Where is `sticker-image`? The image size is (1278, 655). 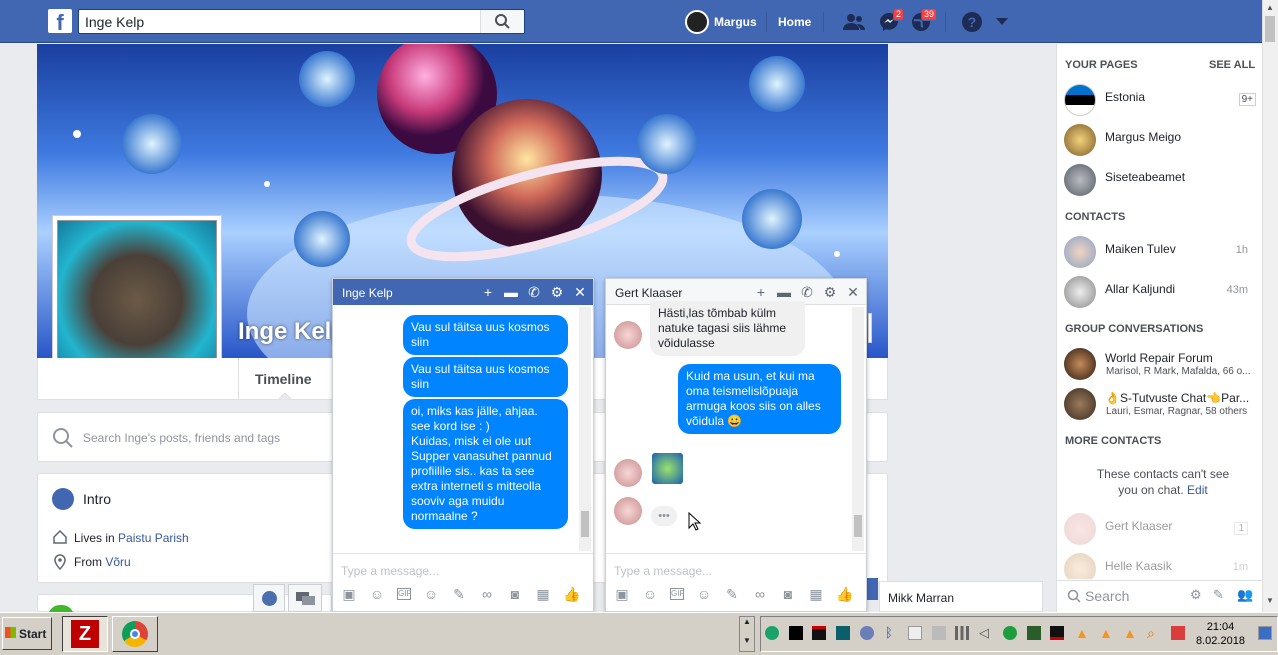
sticker-image is located at coordinates (667, 468).